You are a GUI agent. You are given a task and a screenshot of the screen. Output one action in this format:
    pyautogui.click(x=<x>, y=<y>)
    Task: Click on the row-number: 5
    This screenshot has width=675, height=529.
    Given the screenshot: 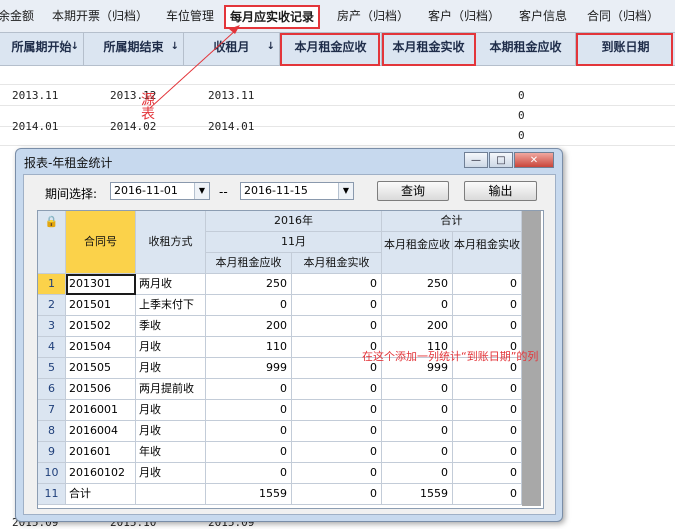 What is the action you would take?
    pyautogui.click(x=52, y=368)
    